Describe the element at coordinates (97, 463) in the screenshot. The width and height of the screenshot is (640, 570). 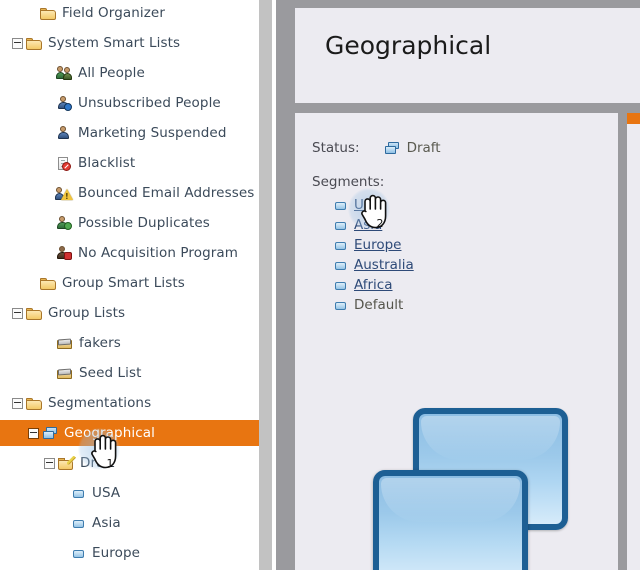
I see `sidebar-item-label: Draft` at that location.